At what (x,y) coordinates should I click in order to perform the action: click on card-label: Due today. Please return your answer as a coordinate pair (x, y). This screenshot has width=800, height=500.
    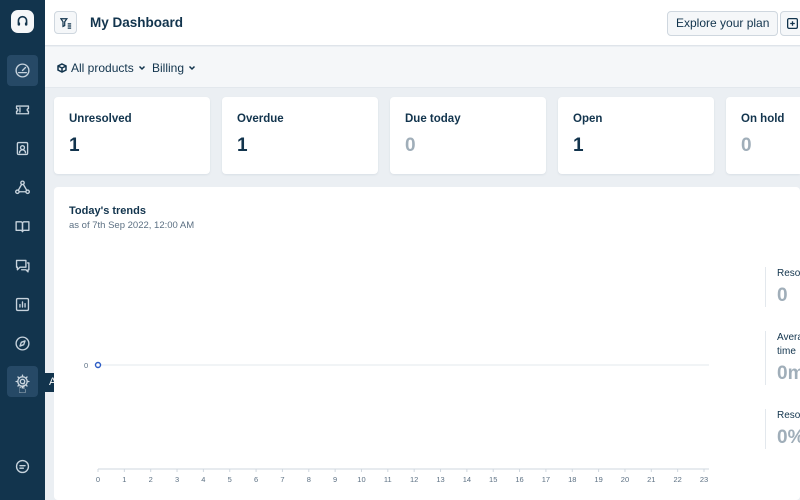
    Looking at the image, I should click on (433, 119).